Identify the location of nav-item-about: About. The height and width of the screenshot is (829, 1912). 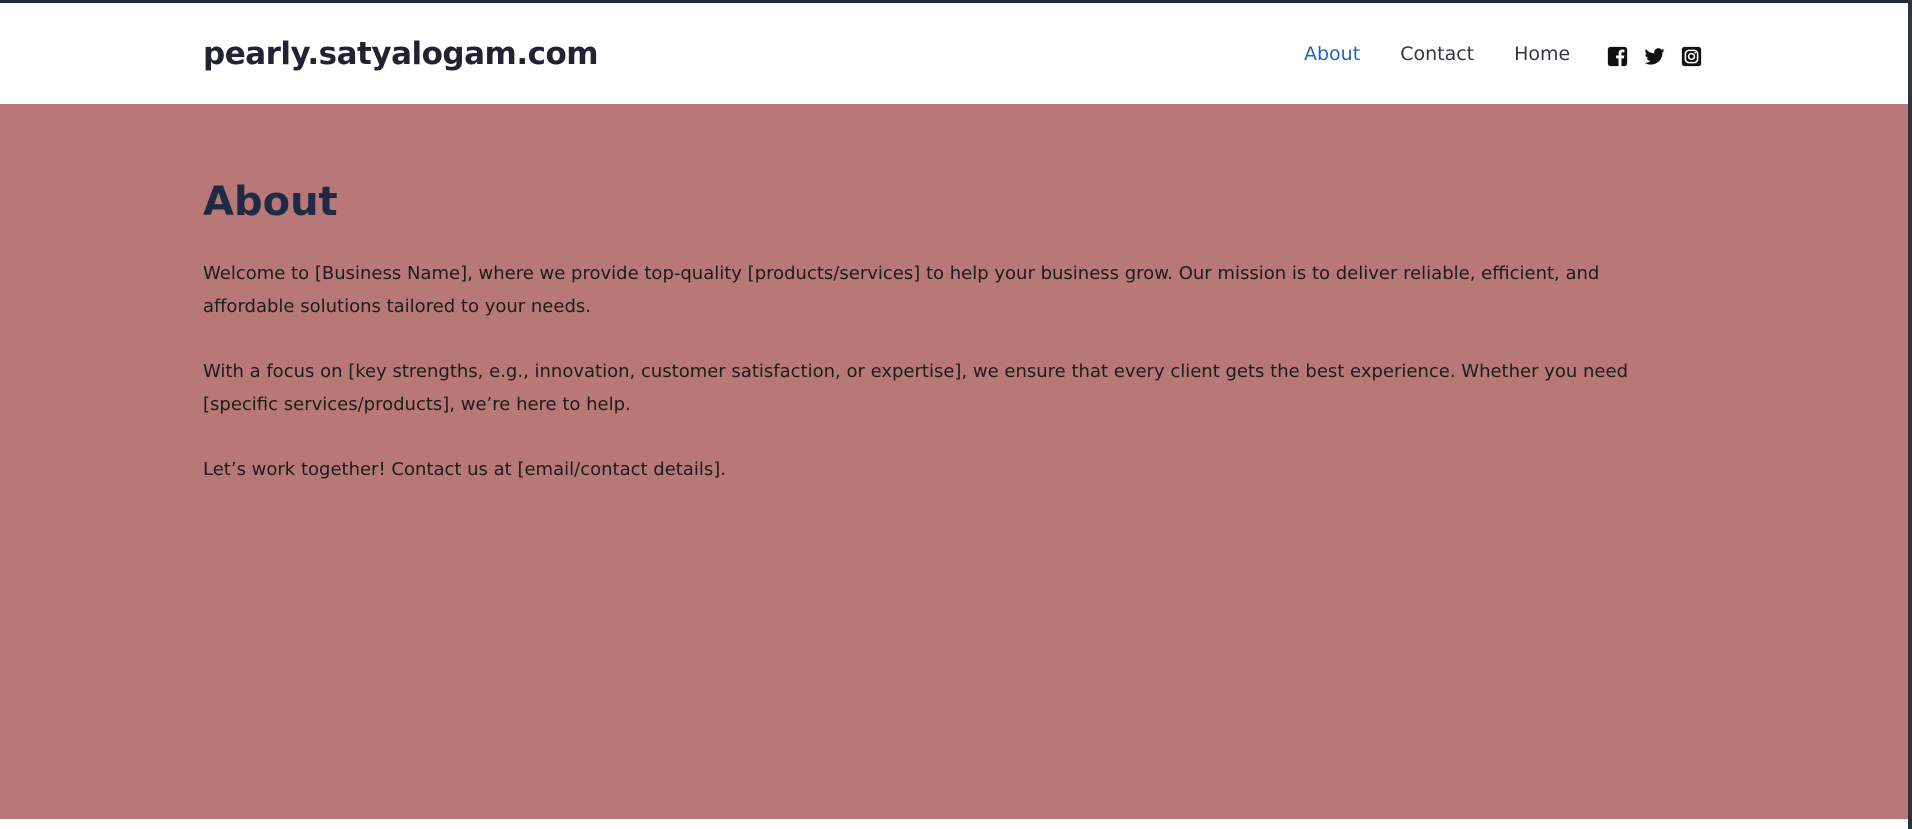
(1332, 54).